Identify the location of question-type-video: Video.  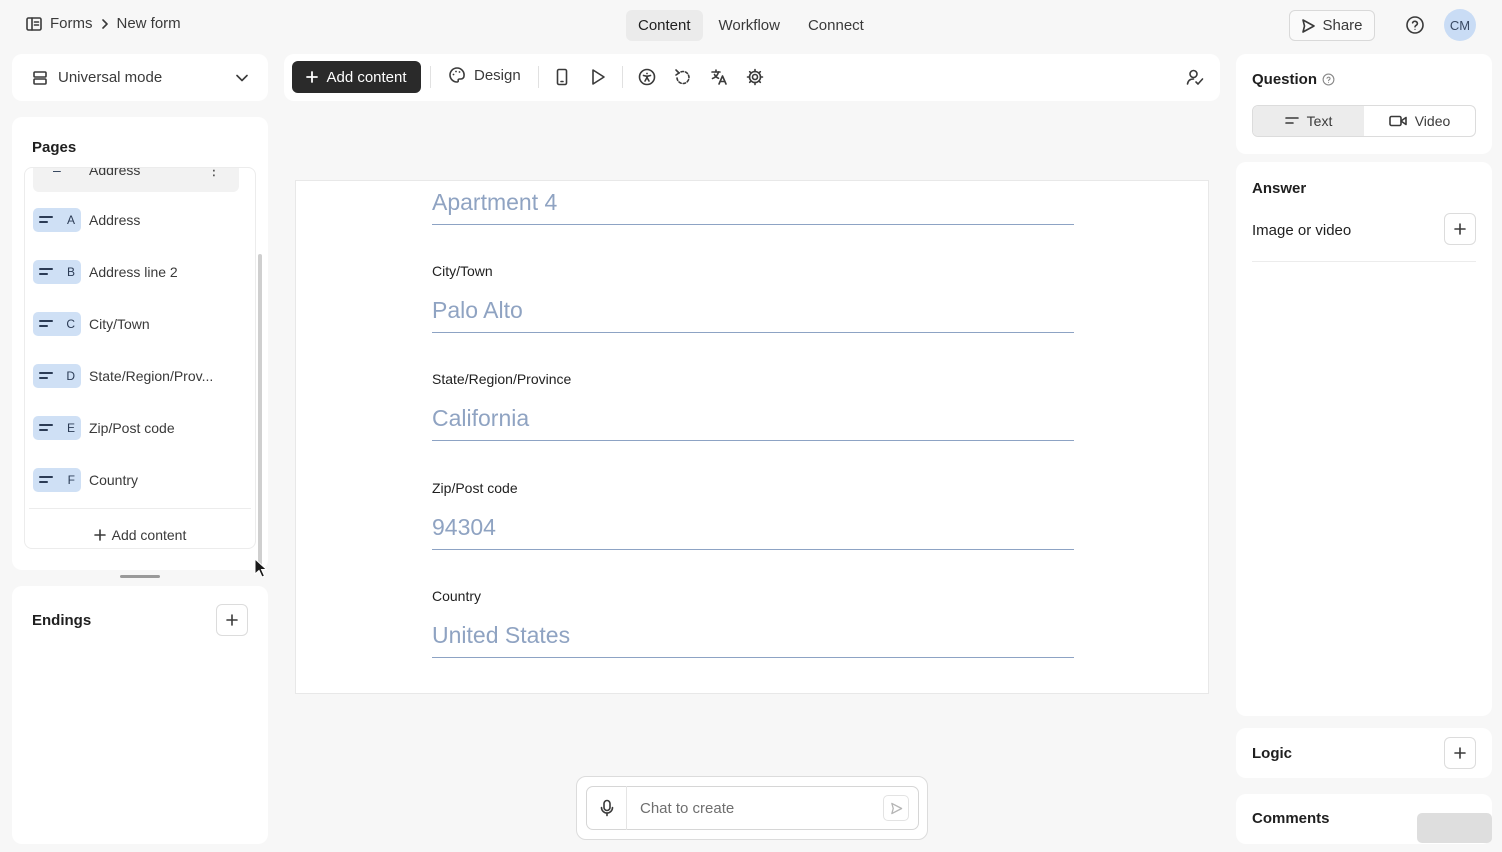
(1419, 121).